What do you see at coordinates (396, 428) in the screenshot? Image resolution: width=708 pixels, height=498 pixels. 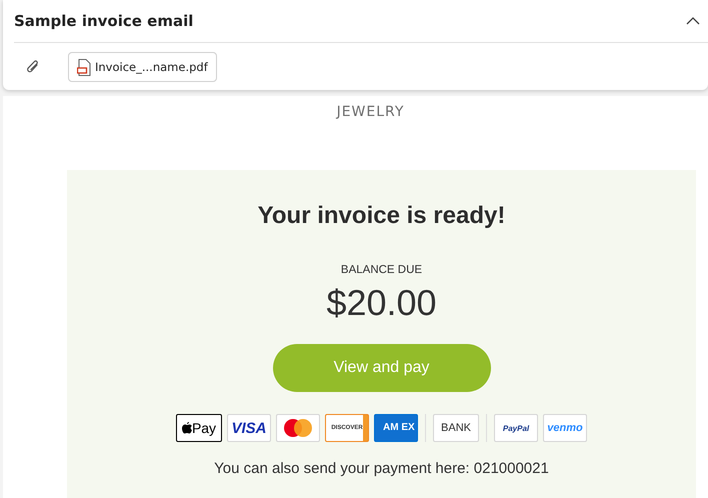 I see `amex-badge: AM EX` at bounding box center [396, 428].